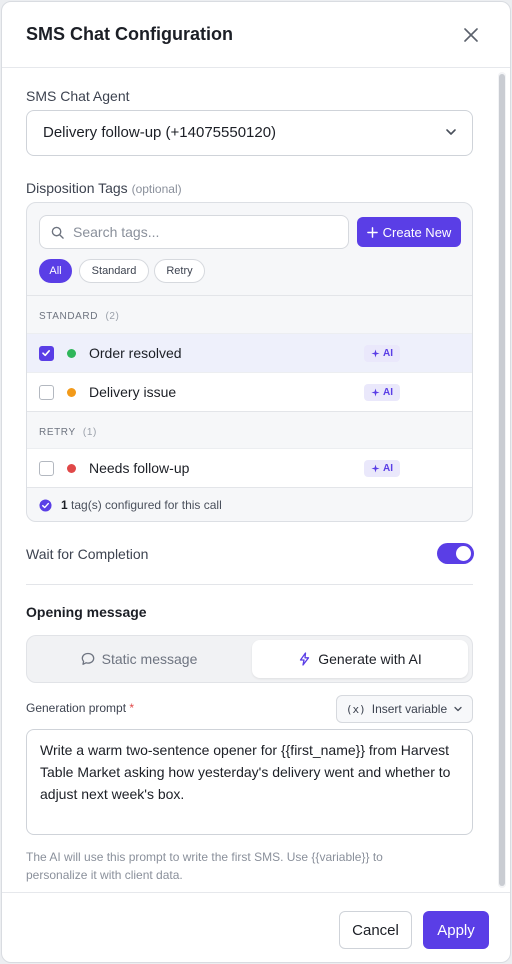  I want to click on tags-optional-text: (optional), so click(156, 189).